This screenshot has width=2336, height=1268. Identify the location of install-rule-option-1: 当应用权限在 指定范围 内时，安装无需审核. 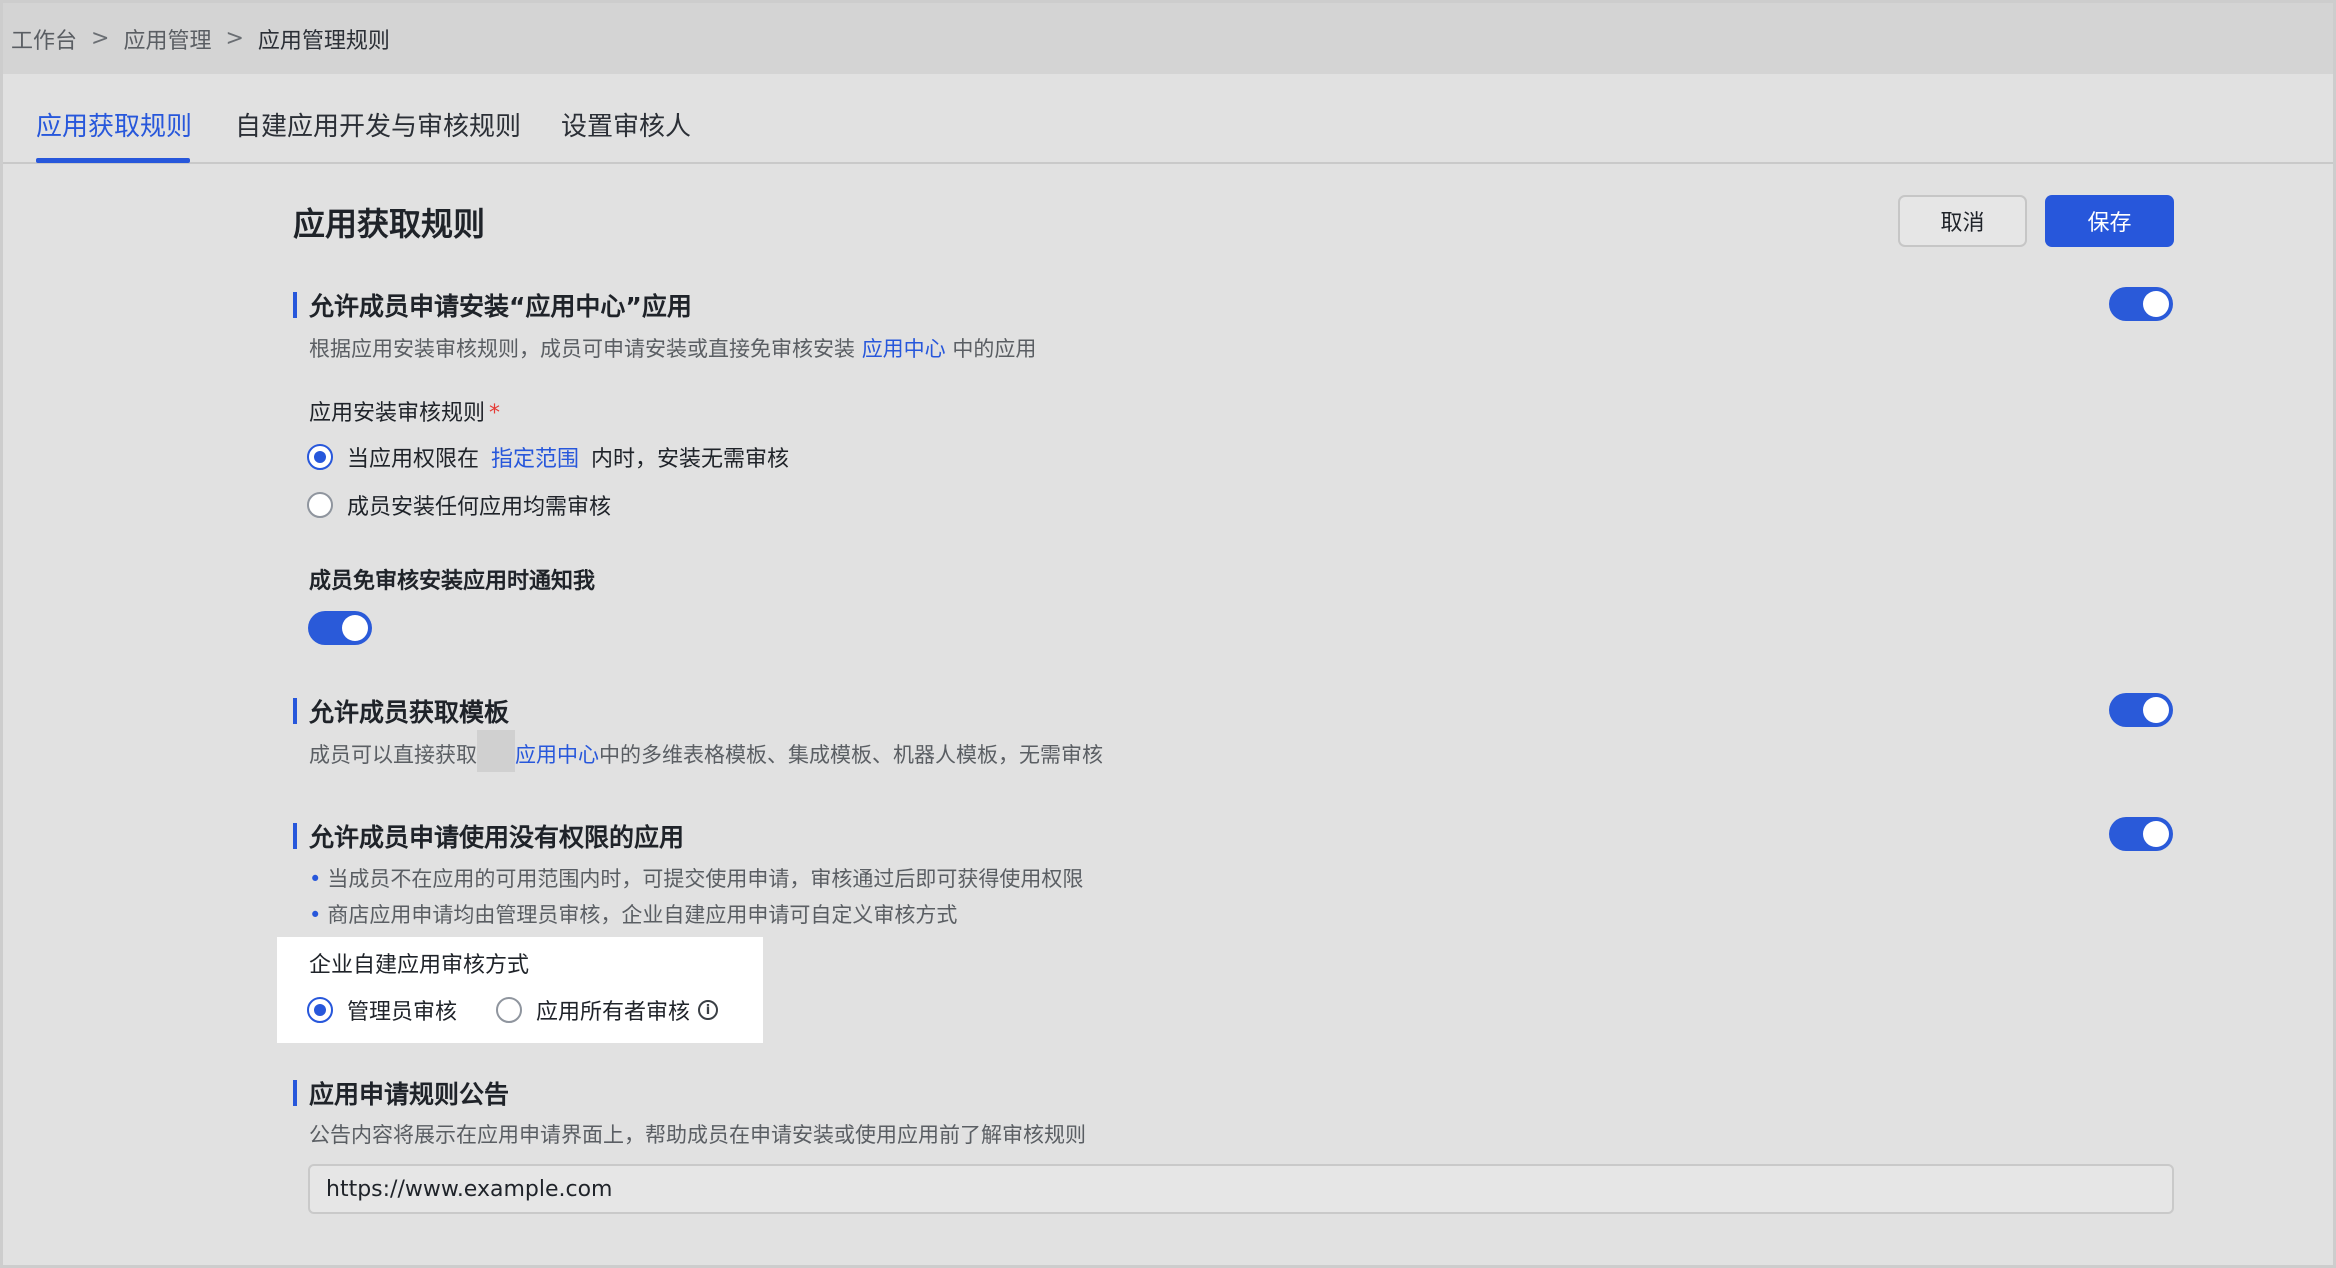
(548, 457).